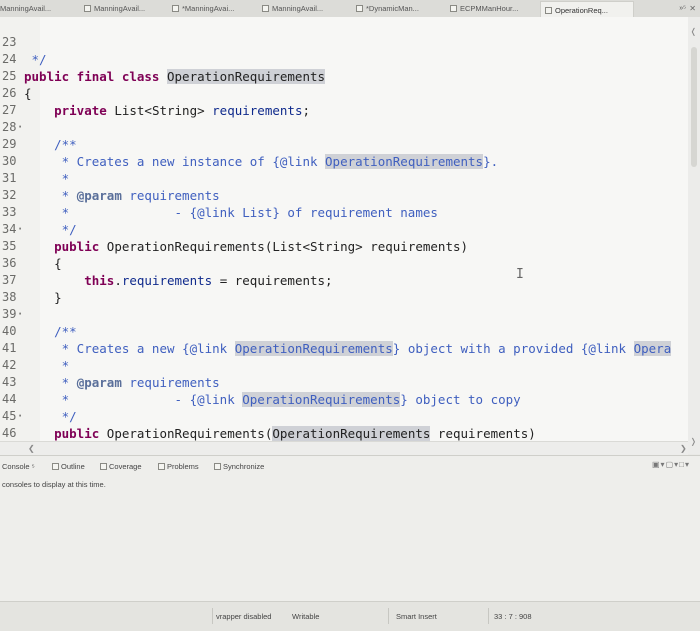 This screenshot has height=631, width=700. What do you see at coordinates (344, 348) in the screenshot?
I see `code-line: 41 *` at bounding box center [344, 348].